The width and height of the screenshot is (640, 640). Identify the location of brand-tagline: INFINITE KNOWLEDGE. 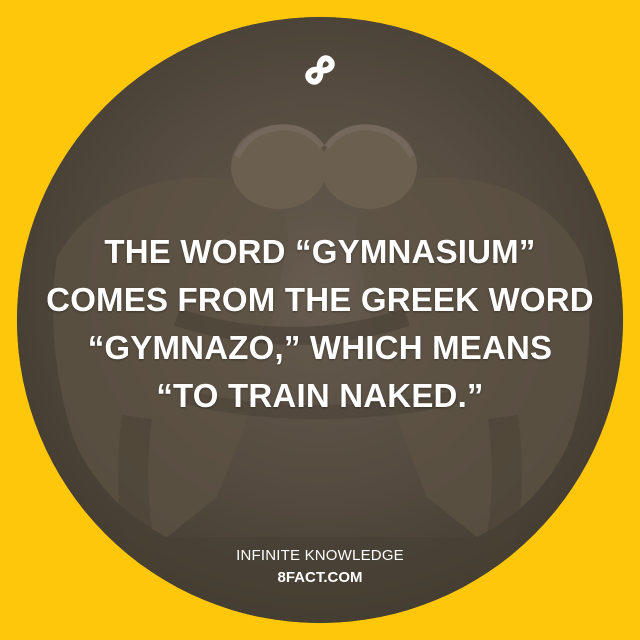
(320, 555).